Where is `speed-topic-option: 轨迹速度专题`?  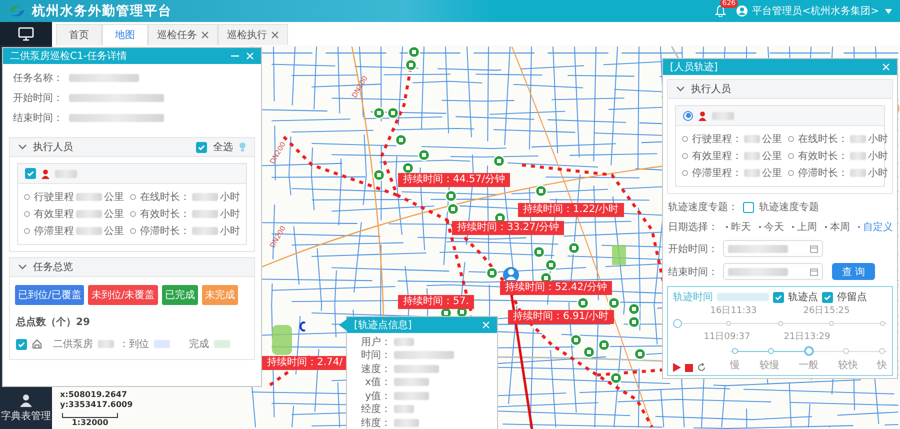 speed-topic-option: 轨迹速度专题 is located at coordinates (789, 207).